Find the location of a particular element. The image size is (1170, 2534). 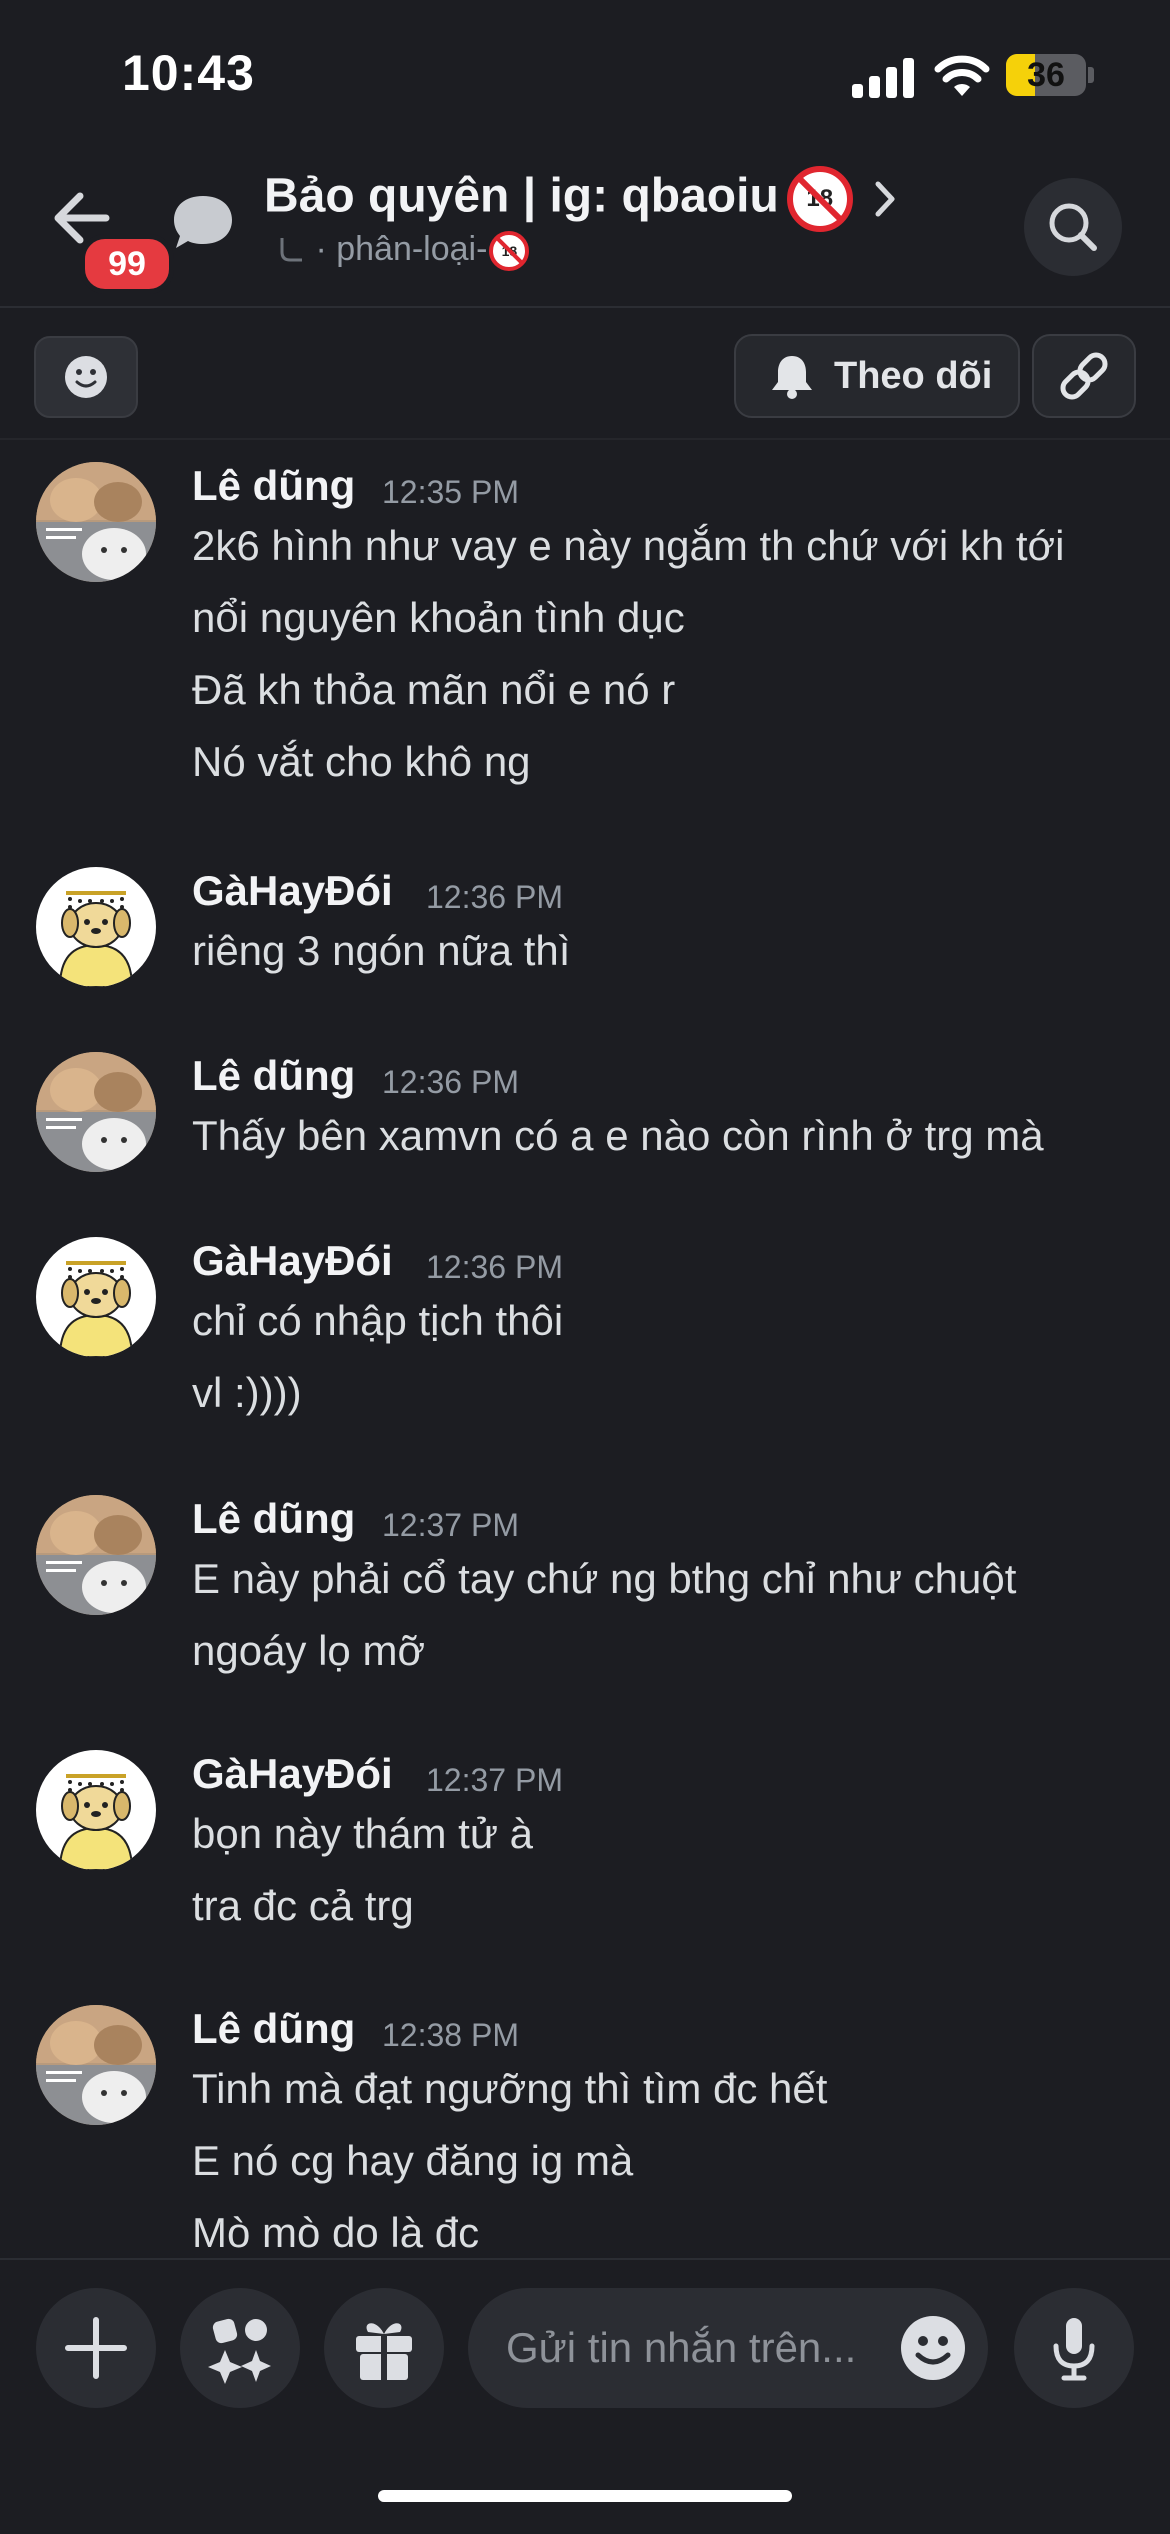

message-timestamp: 12:38 PM is located at coordinates (450, 2035).